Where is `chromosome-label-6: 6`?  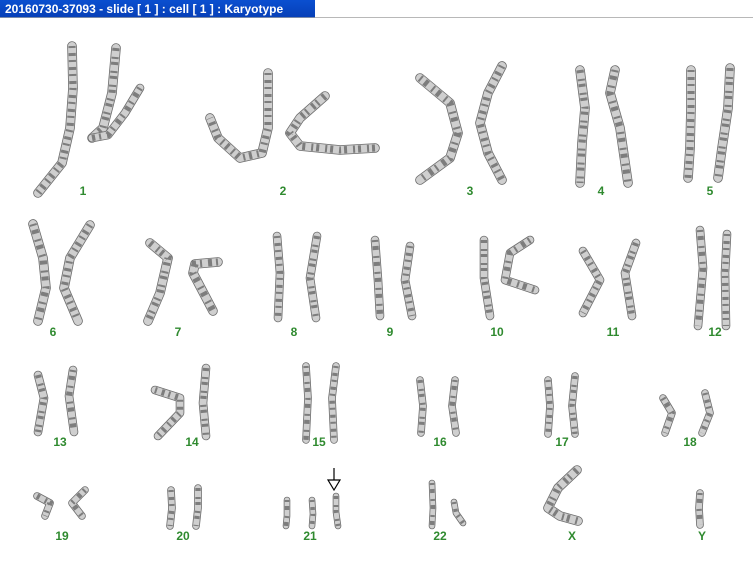
chromosome-label-6: 6 is located at coordinates (53, 332).